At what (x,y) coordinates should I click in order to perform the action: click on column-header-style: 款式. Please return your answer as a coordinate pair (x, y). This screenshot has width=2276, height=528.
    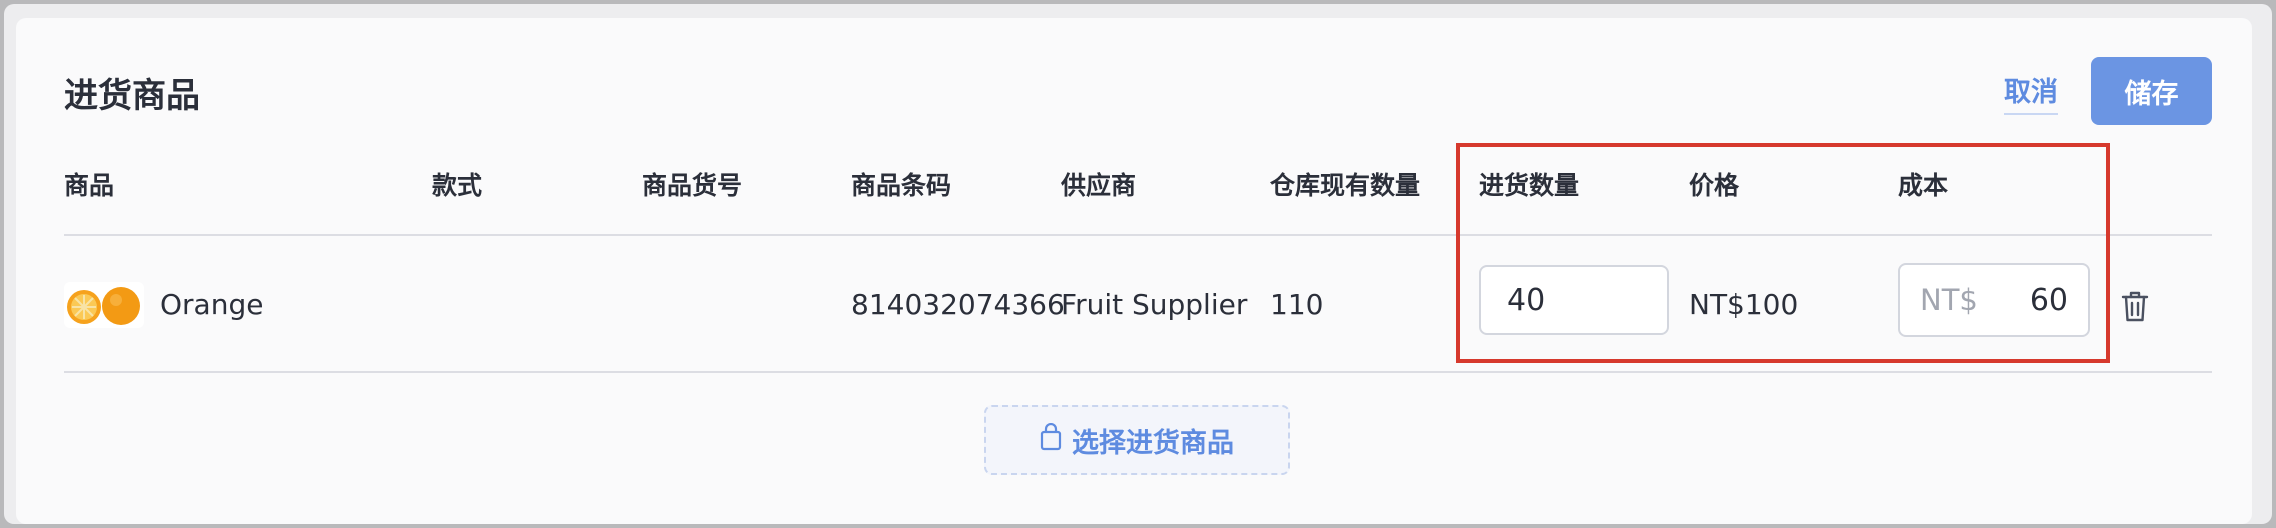
    Looking at the image, I should click on (457, 185).